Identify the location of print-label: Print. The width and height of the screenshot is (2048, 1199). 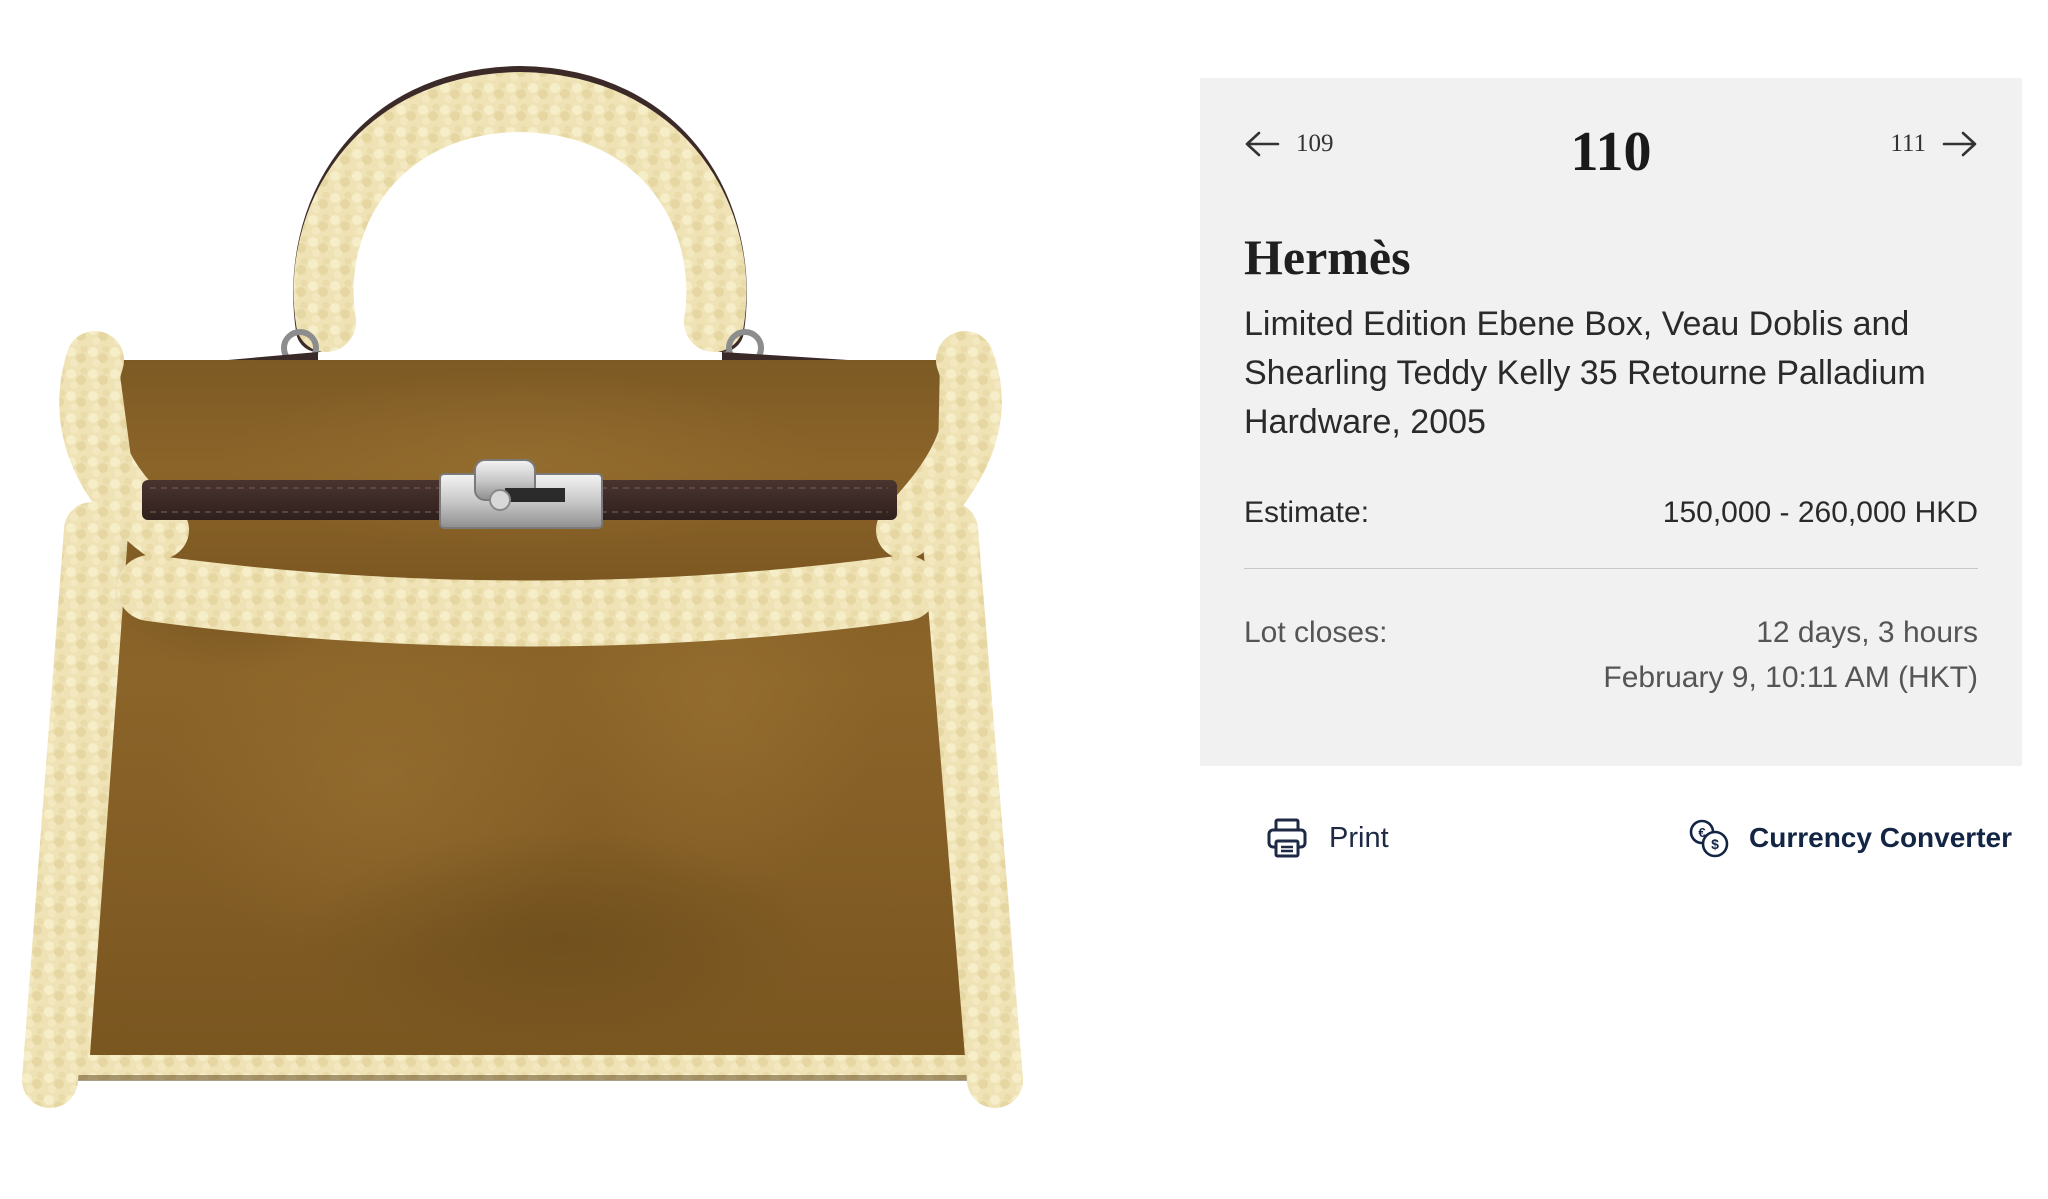
(1359, 837).